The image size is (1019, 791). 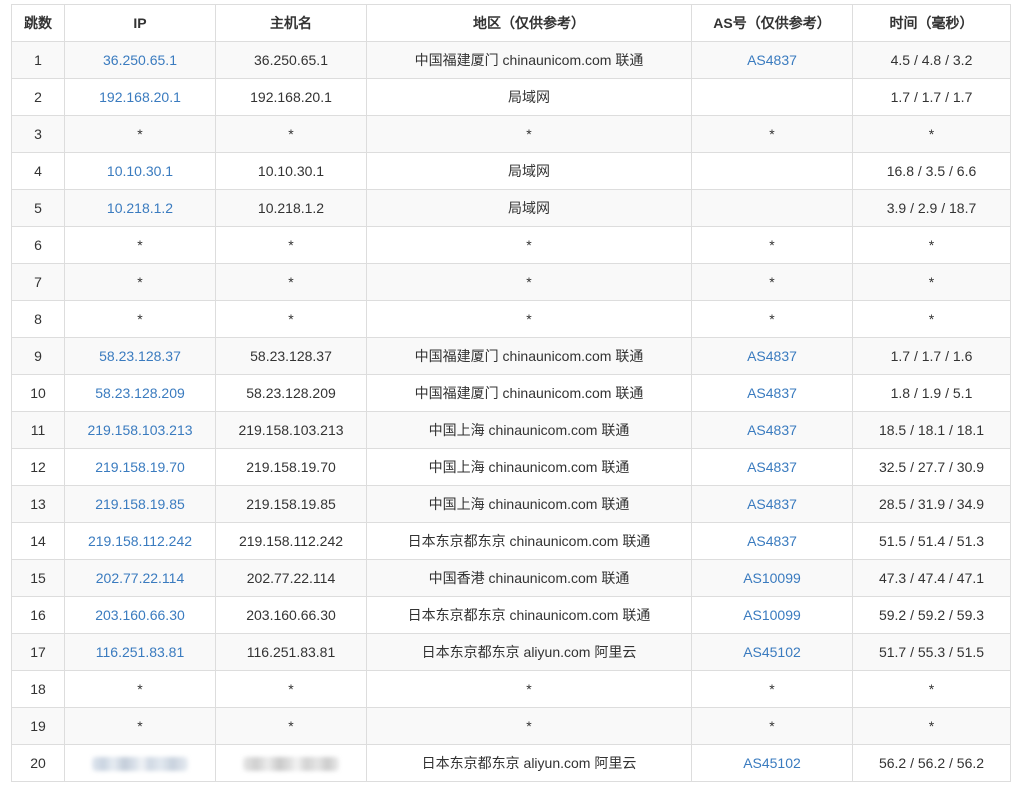 I want to click on ip-link: 219.158.19.70, so click(x=140, y=467).